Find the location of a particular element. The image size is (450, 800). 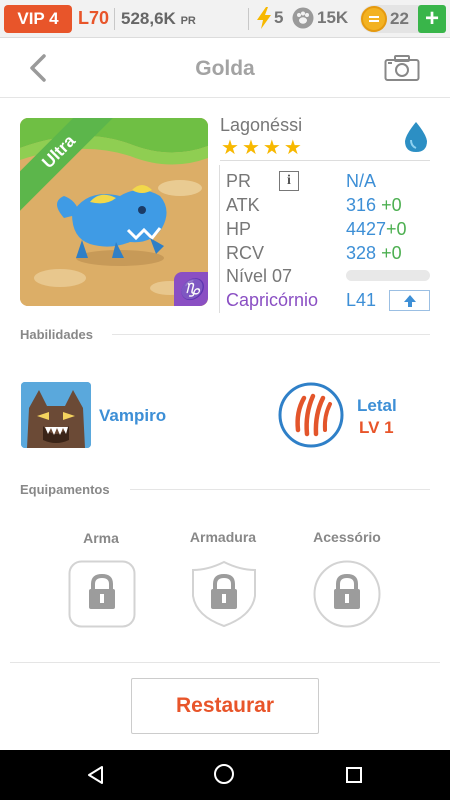

top-status-bar: VIP 4 L70 528,6K PR 5 15K 22 + is located at coordinates (225, 19).